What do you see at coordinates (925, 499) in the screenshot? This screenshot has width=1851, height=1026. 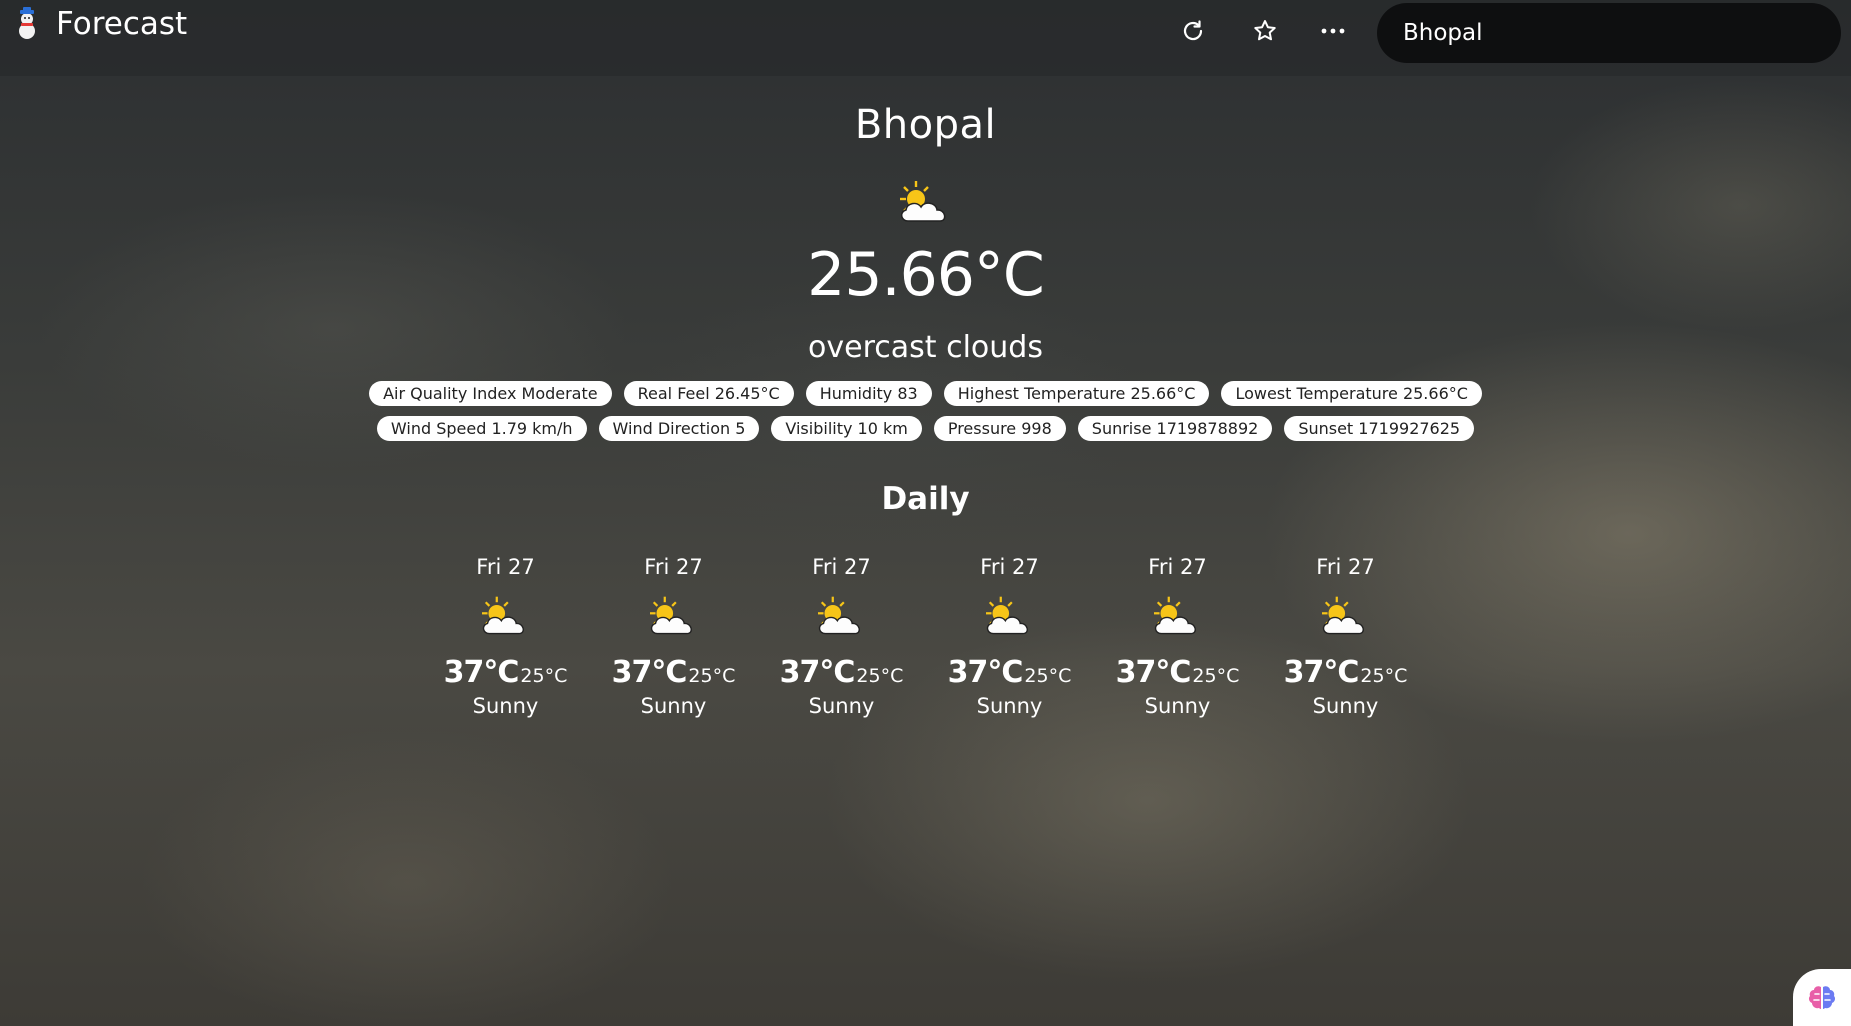 I see `daily-heading: Daily` at bounding box center [925, 499].